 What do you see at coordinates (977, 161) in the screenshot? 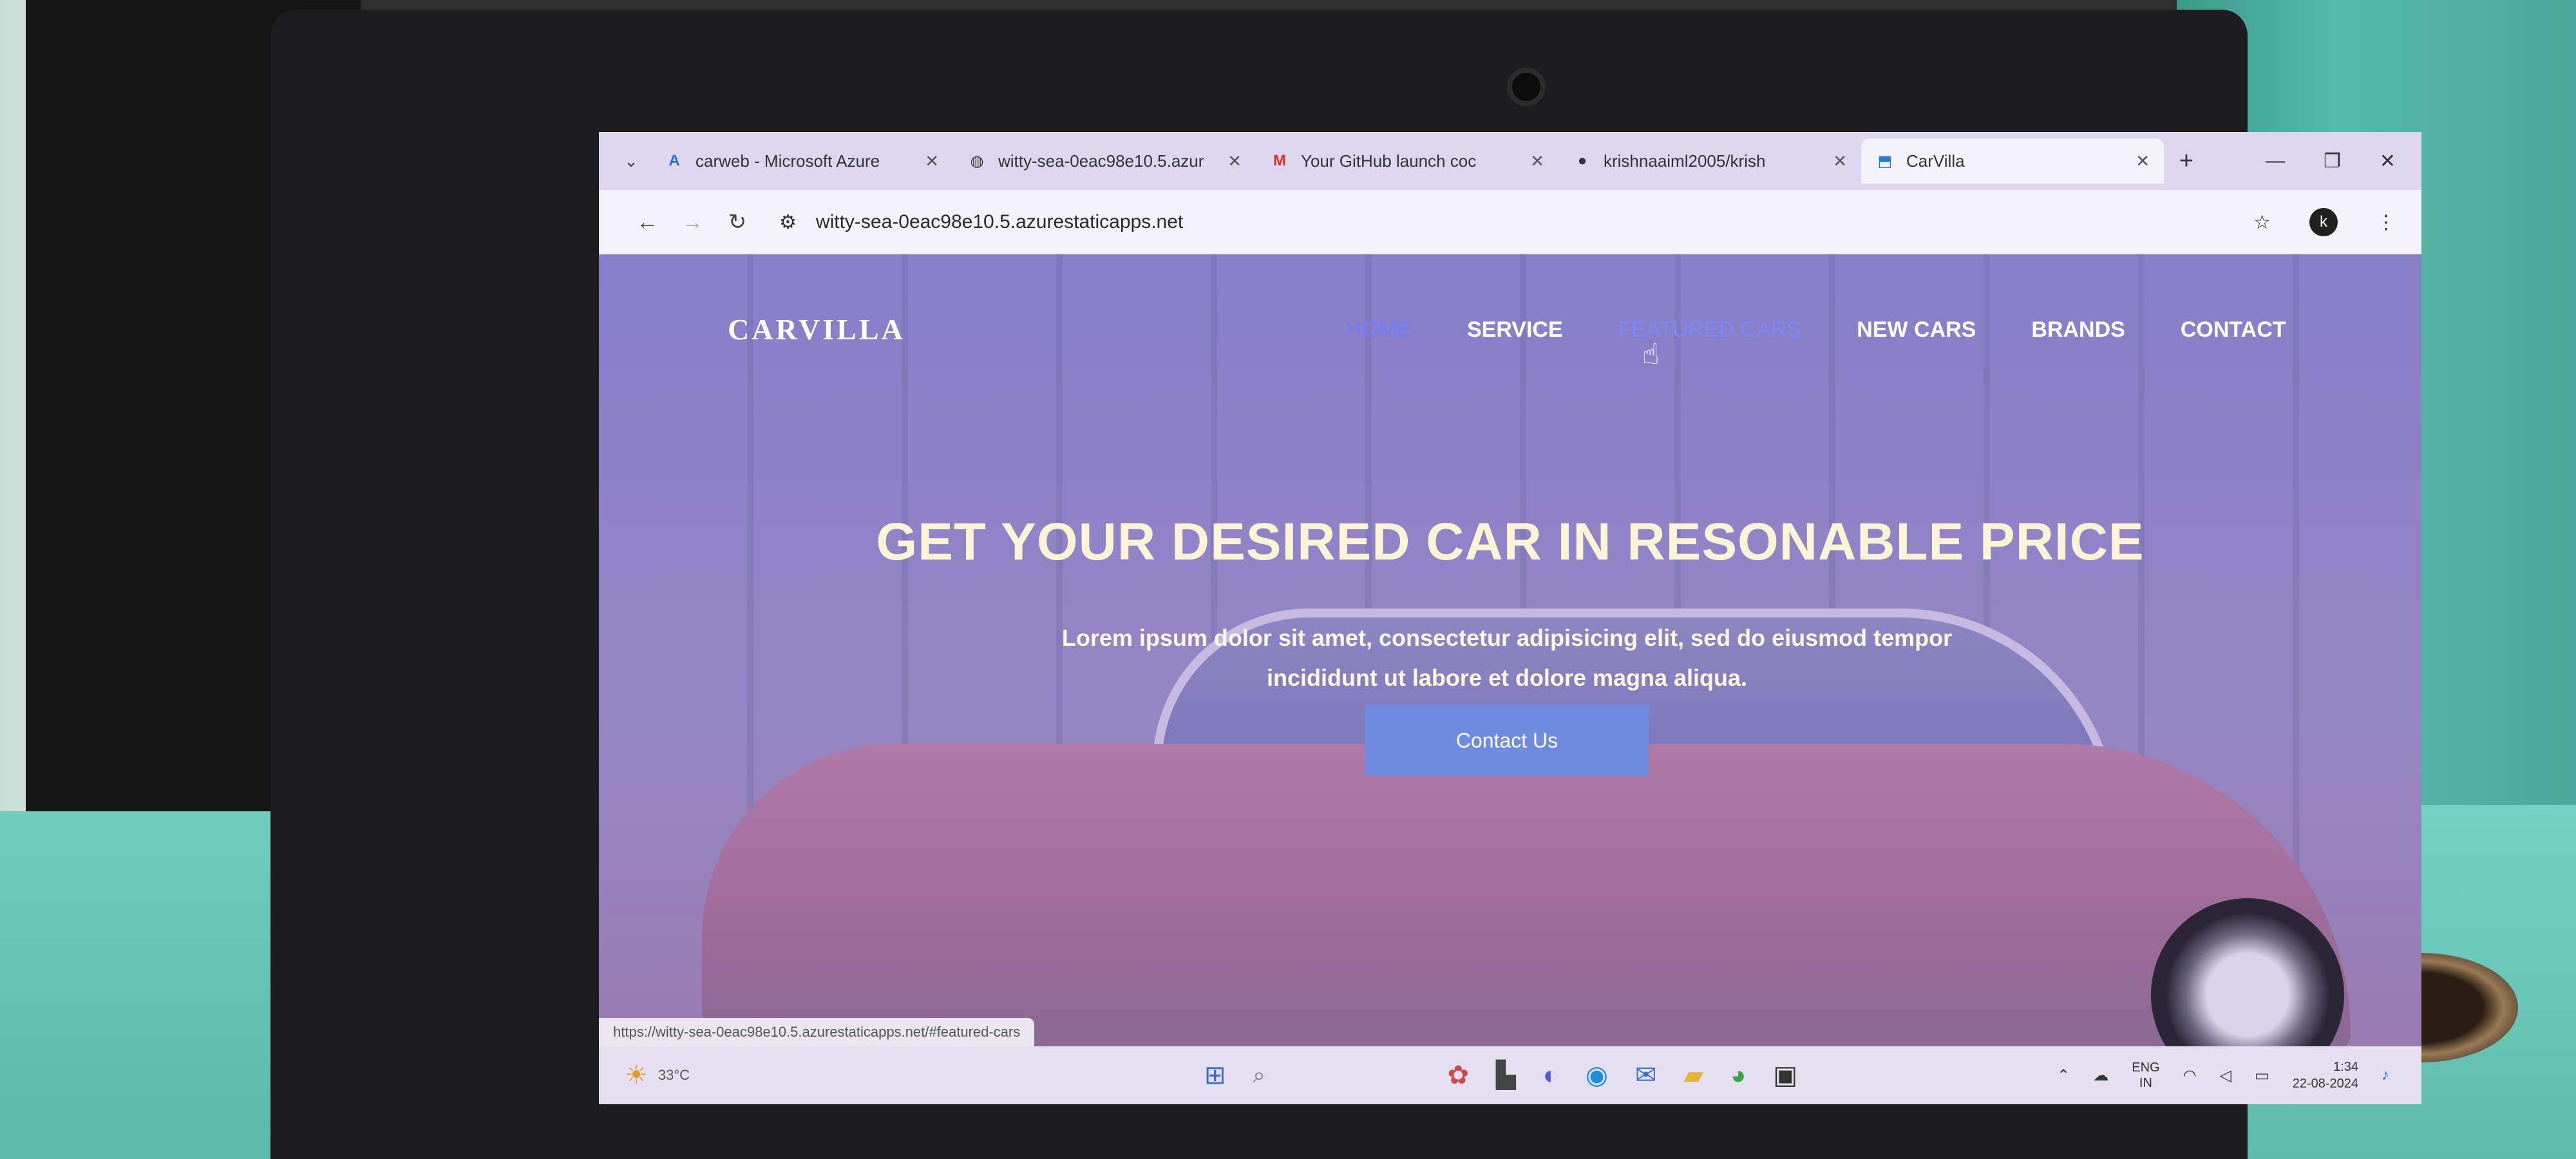
I see `globe-icon: ◍` at bounding box center [977, 161].